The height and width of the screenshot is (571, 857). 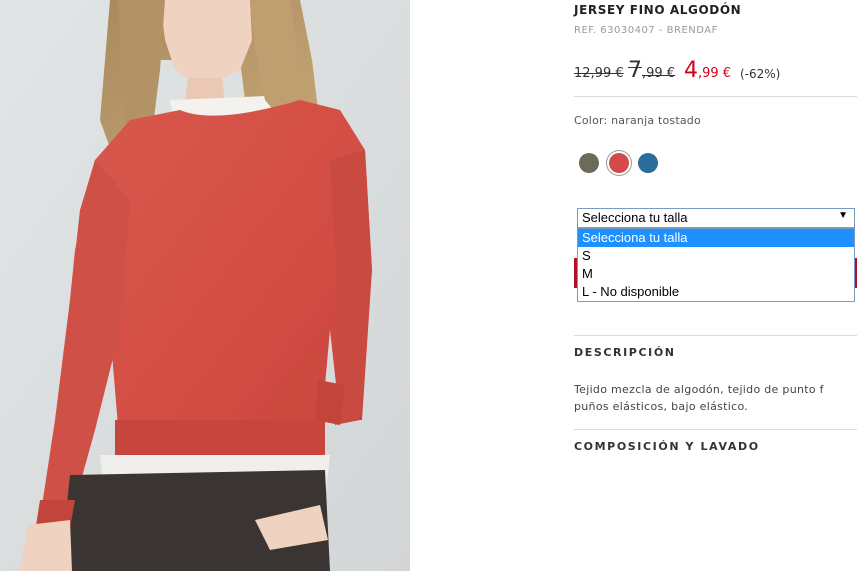 I want to click on dropdown-arrow-icon: ▼, so click(x=843, y=215).